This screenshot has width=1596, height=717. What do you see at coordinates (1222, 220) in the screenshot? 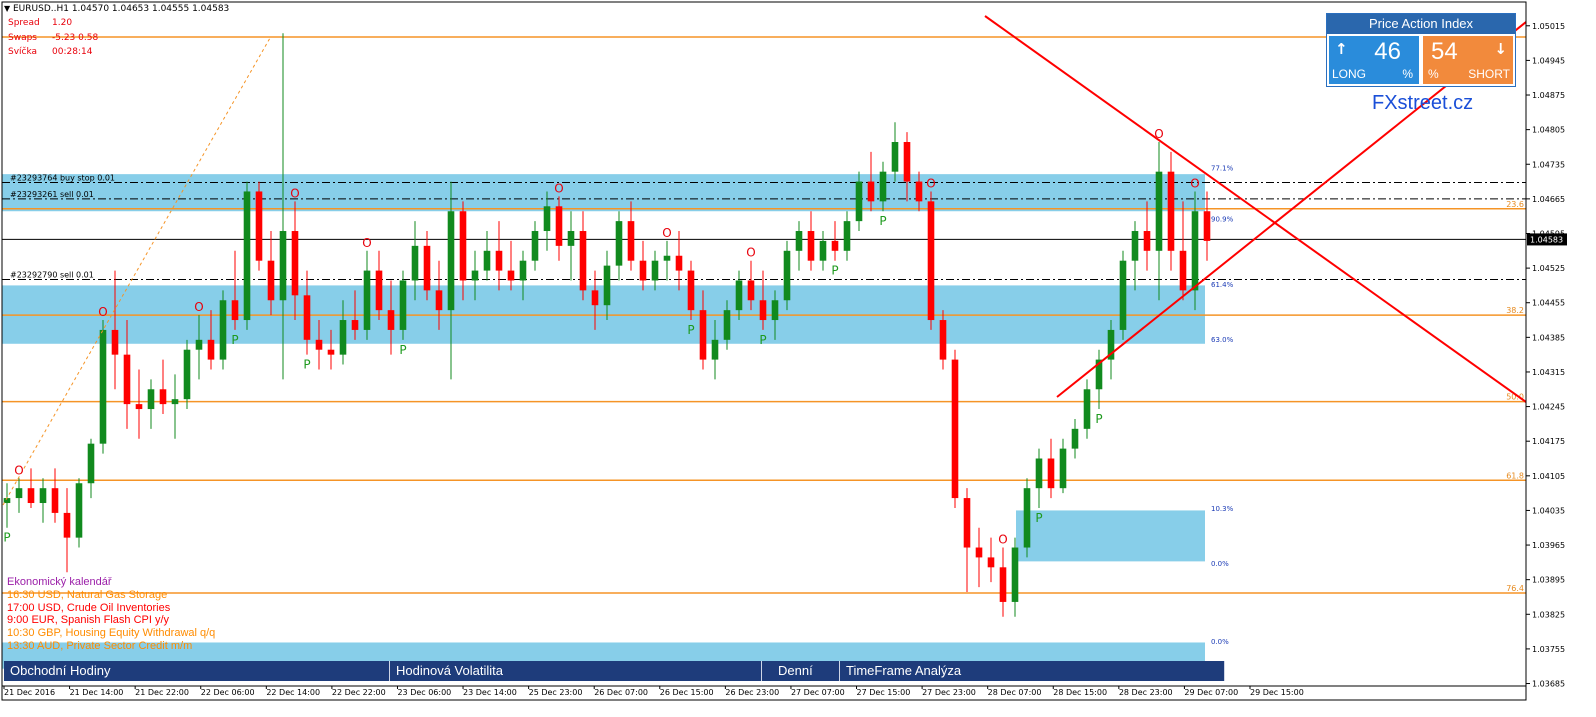
I see `pattern-level-label: 90.9%` at bounding box center [1222, 220].